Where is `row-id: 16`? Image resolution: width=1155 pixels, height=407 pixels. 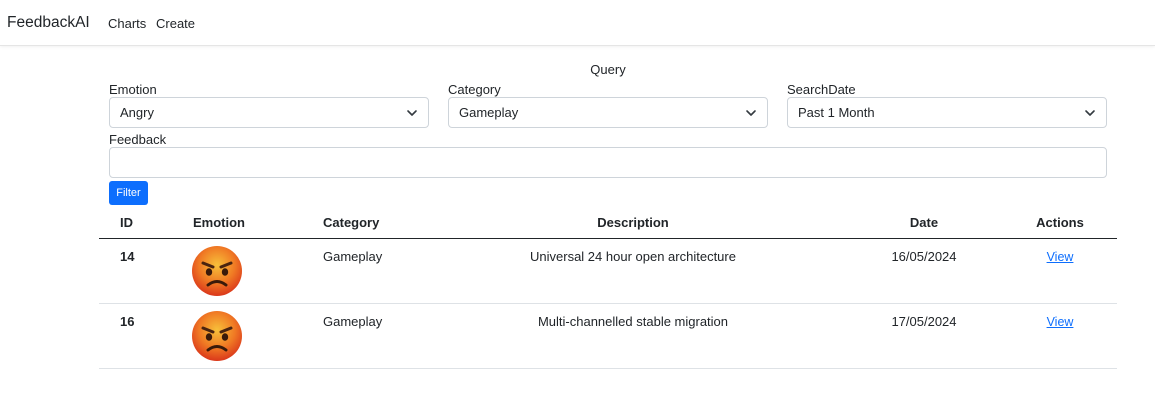
row-id: 16 is located at coordinates (127, 321).